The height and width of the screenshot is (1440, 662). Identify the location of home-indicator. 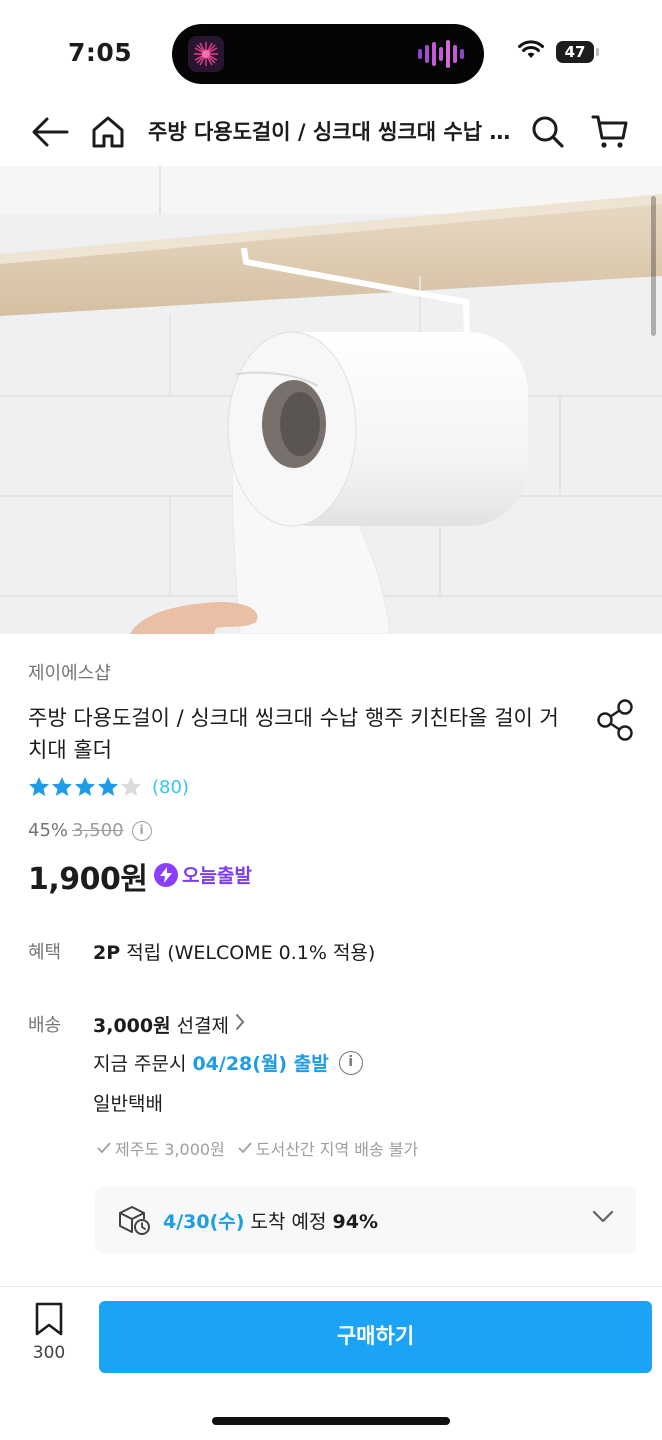
(331, 1421).